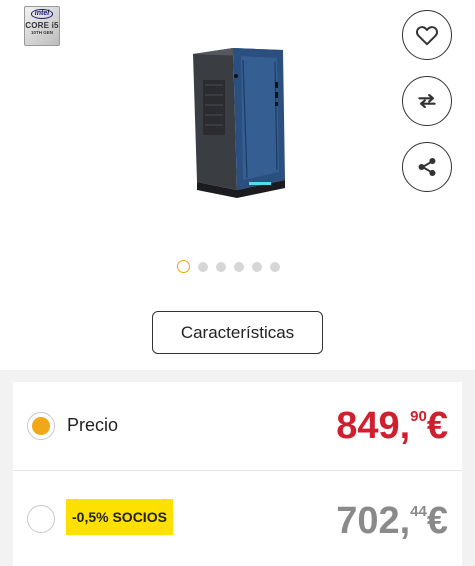  Describe the element at coordinates (93, 425) in the screenshot. I see `price-label: Precio` at that location.